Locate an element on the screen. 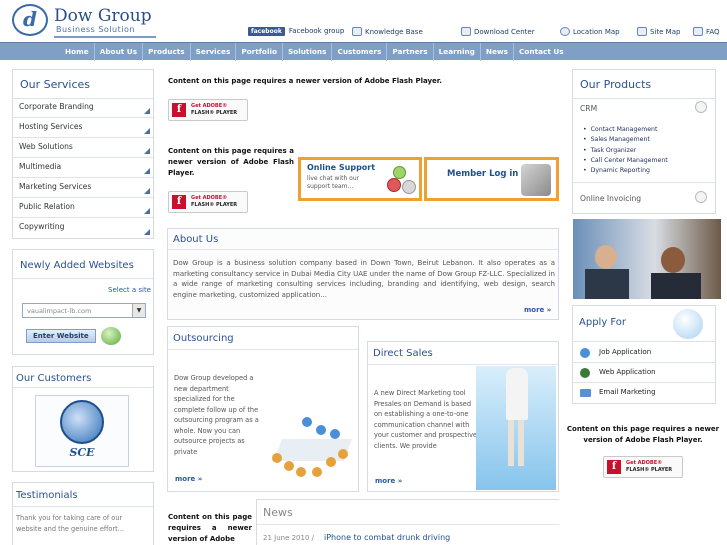 The height and width of the screenshot is (545, 727). service-label: Multimedia is located at coordinates (40, 166).